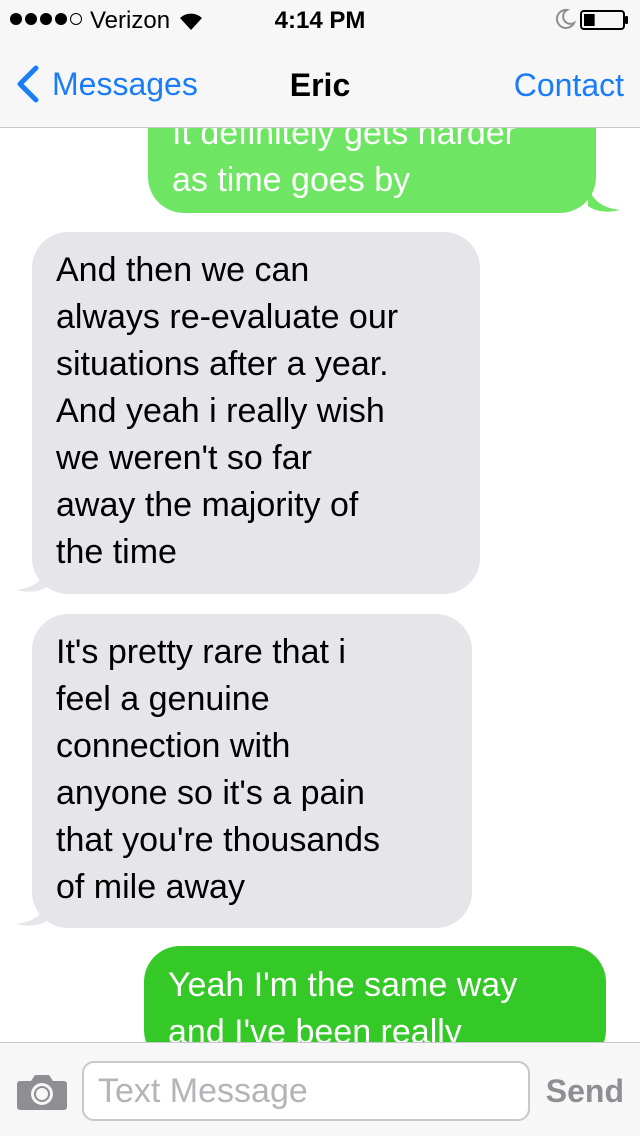  I want to click on chevron-left-icon, so click(28, 84).